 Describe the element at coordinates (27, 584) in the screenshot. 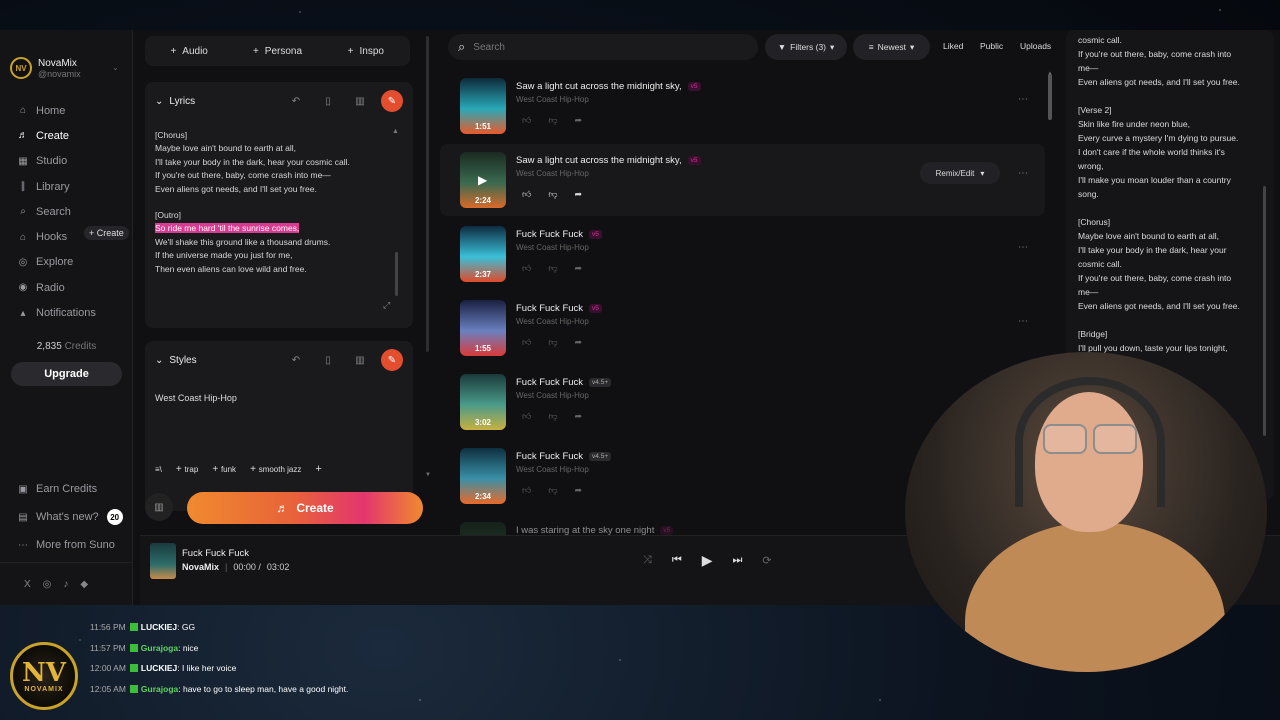

I see `x-icon: X` at that location.